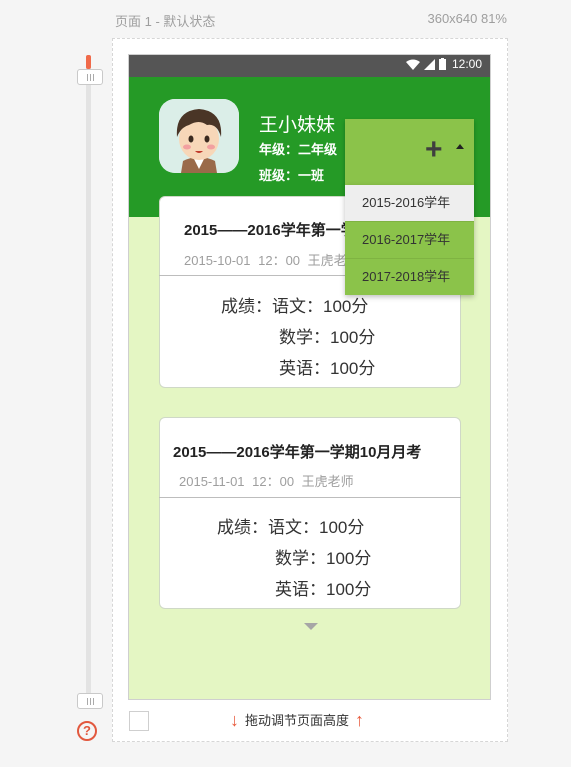  I want to click on plus-icon: +, so click(434, 150).